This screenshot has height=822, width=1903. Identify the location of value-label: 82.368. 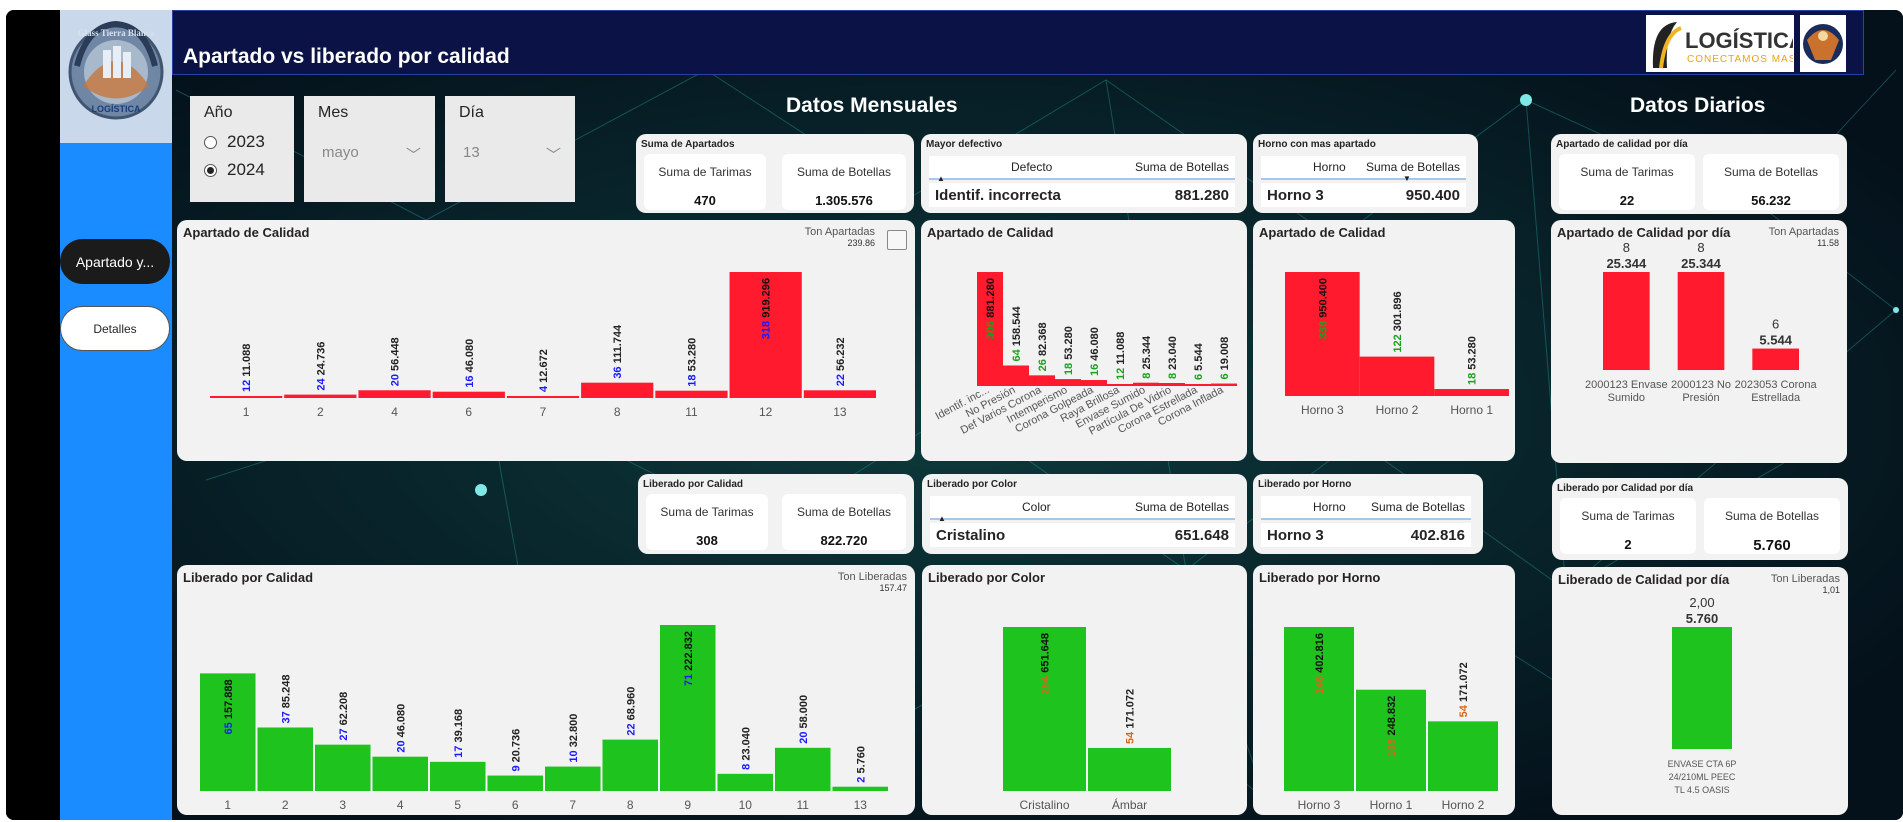
(1043, 339).